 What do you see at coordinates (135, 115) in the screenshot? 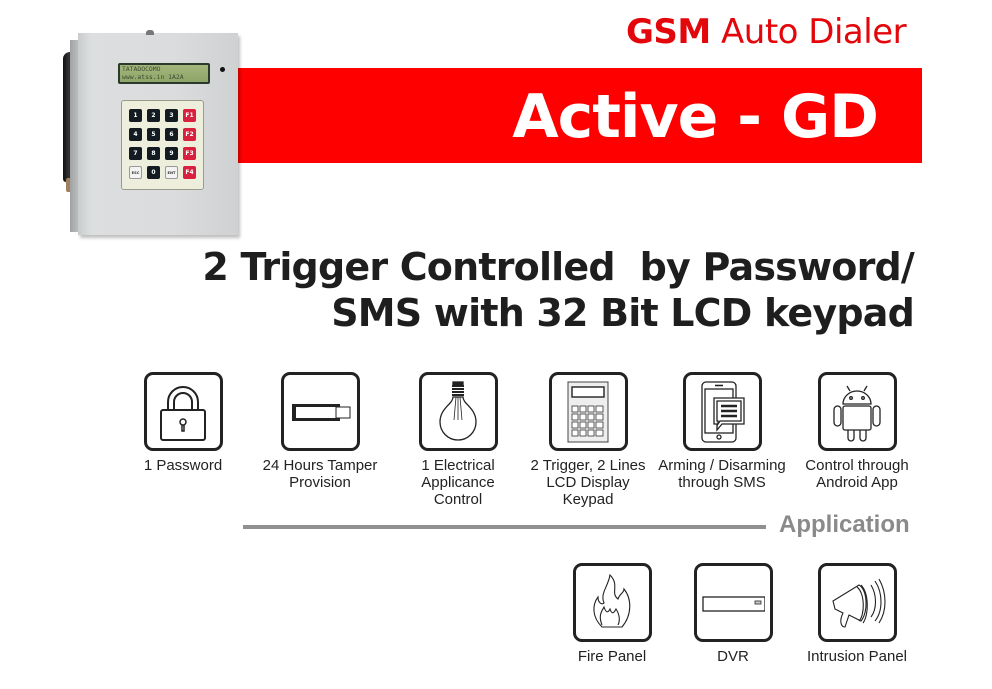
I see `device-key-1: 1` at bounding box center [135, 115].